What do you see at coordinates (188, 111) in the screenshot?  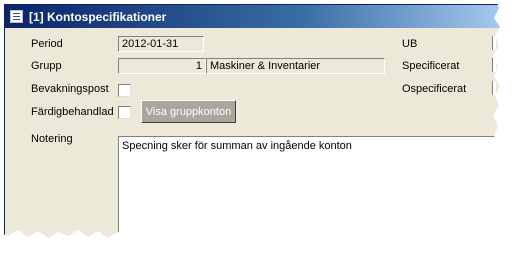 I see `visa-gruppkonton-button: Visa gruppkonton` at bounding box center [188, 111].